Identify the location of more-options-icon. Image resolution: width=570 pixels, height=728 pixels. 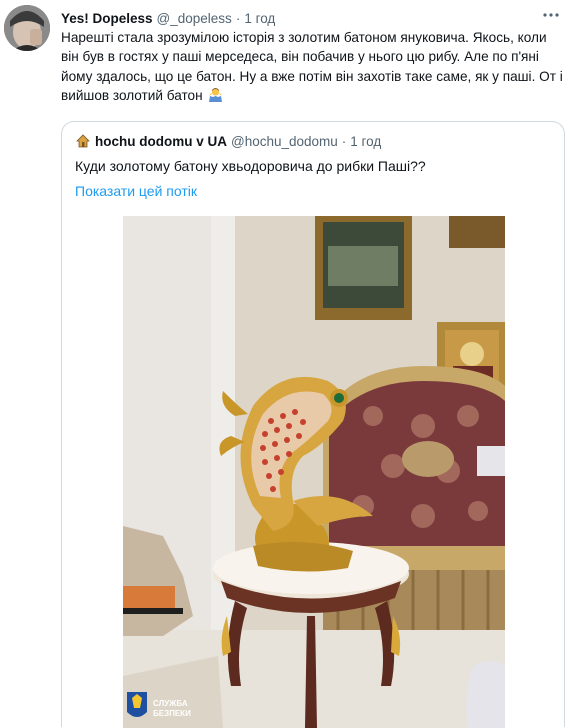
(551, 15).